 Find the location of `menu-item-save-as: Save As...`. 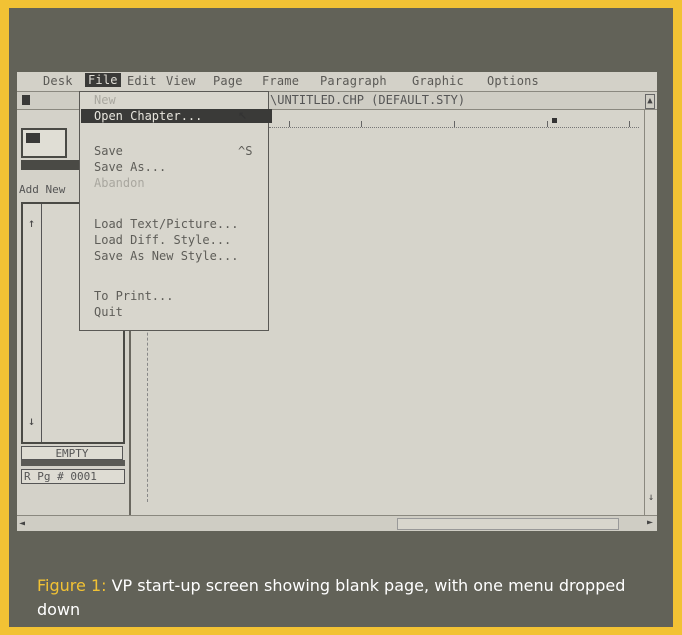

menu-item-save-as: Save As... is located at coordinates (130, 167).